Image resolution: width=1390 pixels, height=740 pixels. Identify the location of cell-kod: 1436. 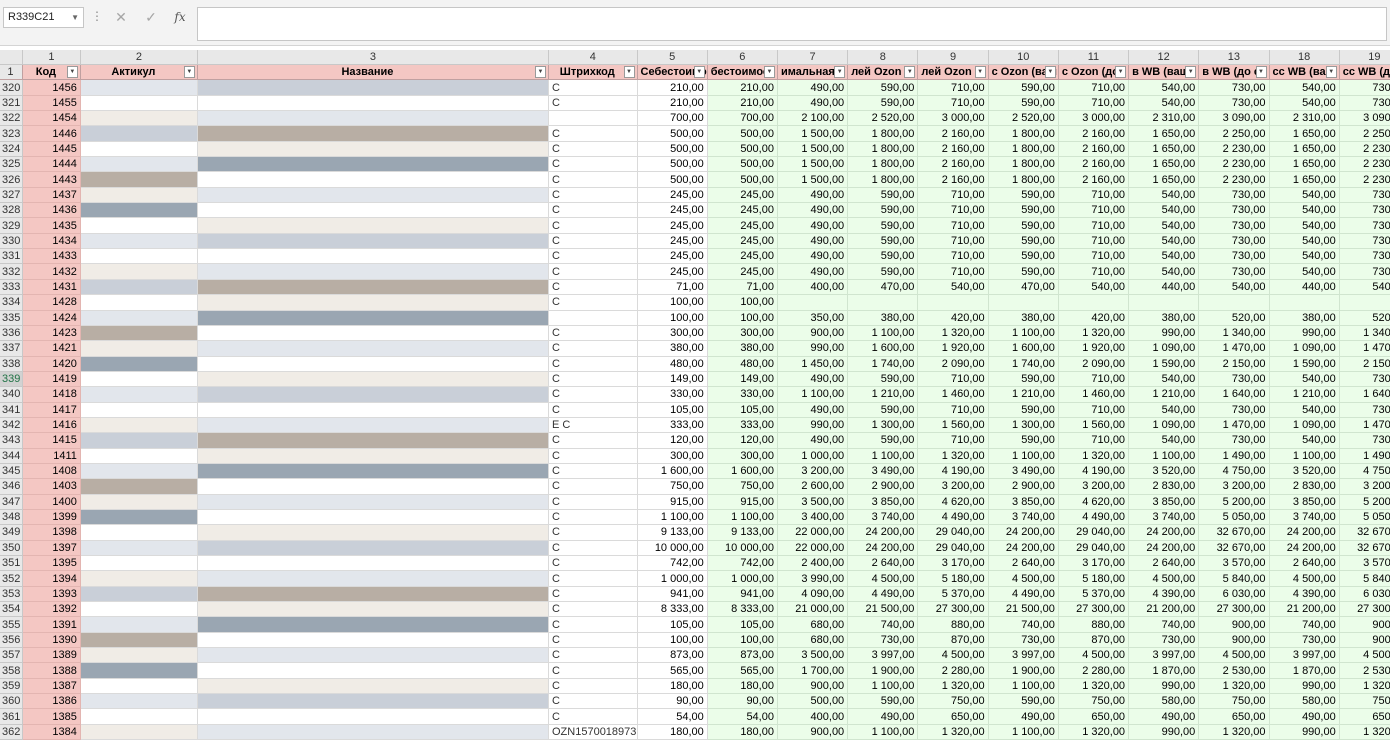
(51, 210).